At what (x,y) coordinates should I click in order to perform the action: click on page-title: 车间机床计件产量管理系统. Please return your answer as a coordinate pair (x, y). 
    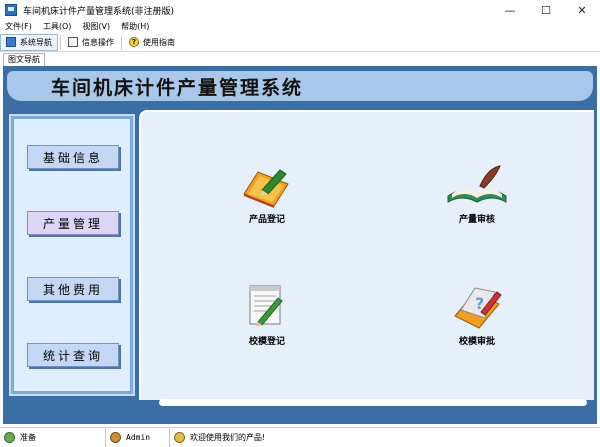
    Looking at the image, I should click on (177, 88).